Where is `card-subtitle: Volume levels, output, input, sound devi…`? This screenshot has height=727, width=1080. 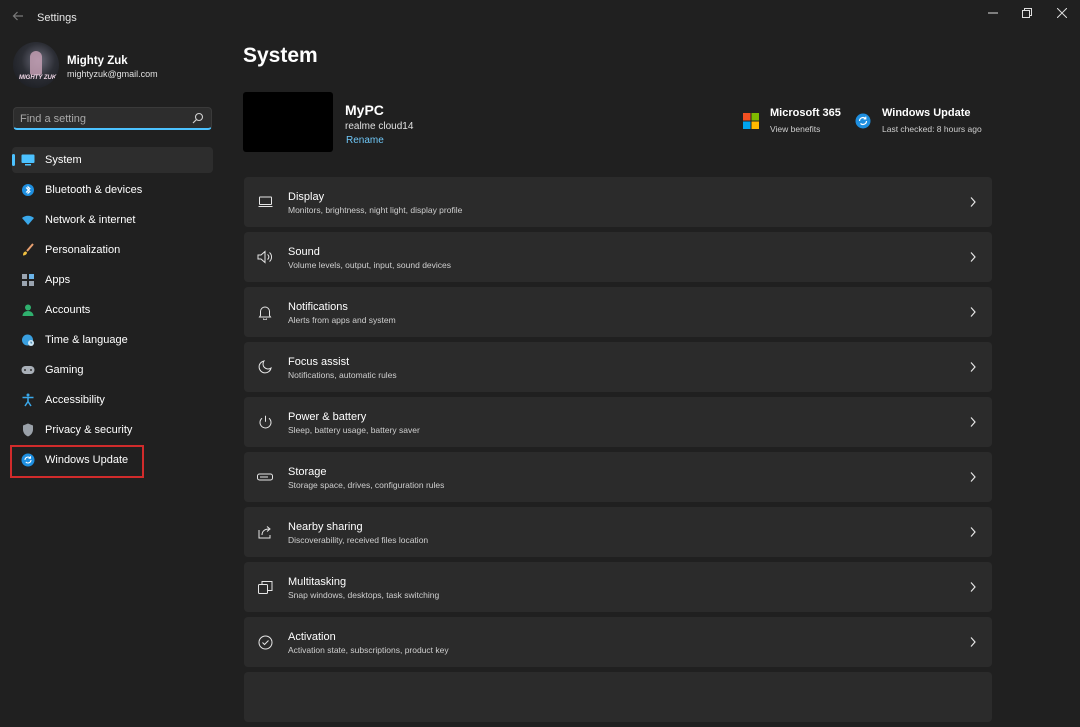 card-subtitle: Volume levels, output, input, sound devi… is located at coordinates (370, 265).